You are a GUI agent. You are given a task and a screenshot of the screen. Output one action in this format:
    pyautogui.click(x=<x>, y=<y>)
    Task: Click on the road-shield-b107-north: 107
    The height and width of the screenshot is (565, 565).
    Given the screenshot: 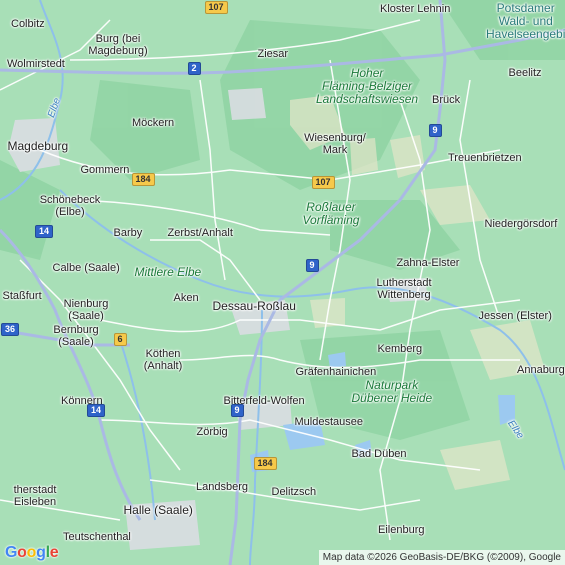 What is the action you would take?
    pyautogui.click(x=216, y=7)
    